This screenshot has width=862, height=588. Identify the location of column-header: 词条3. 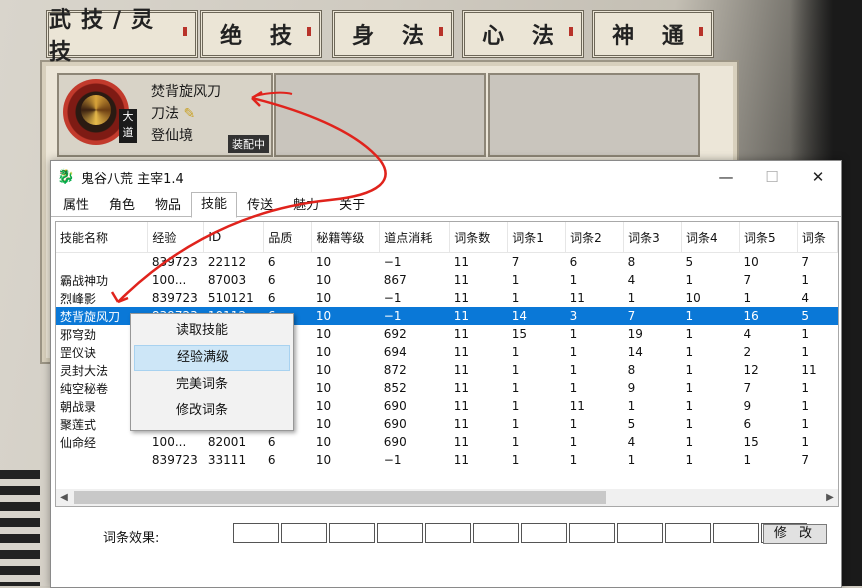
(653, 237).